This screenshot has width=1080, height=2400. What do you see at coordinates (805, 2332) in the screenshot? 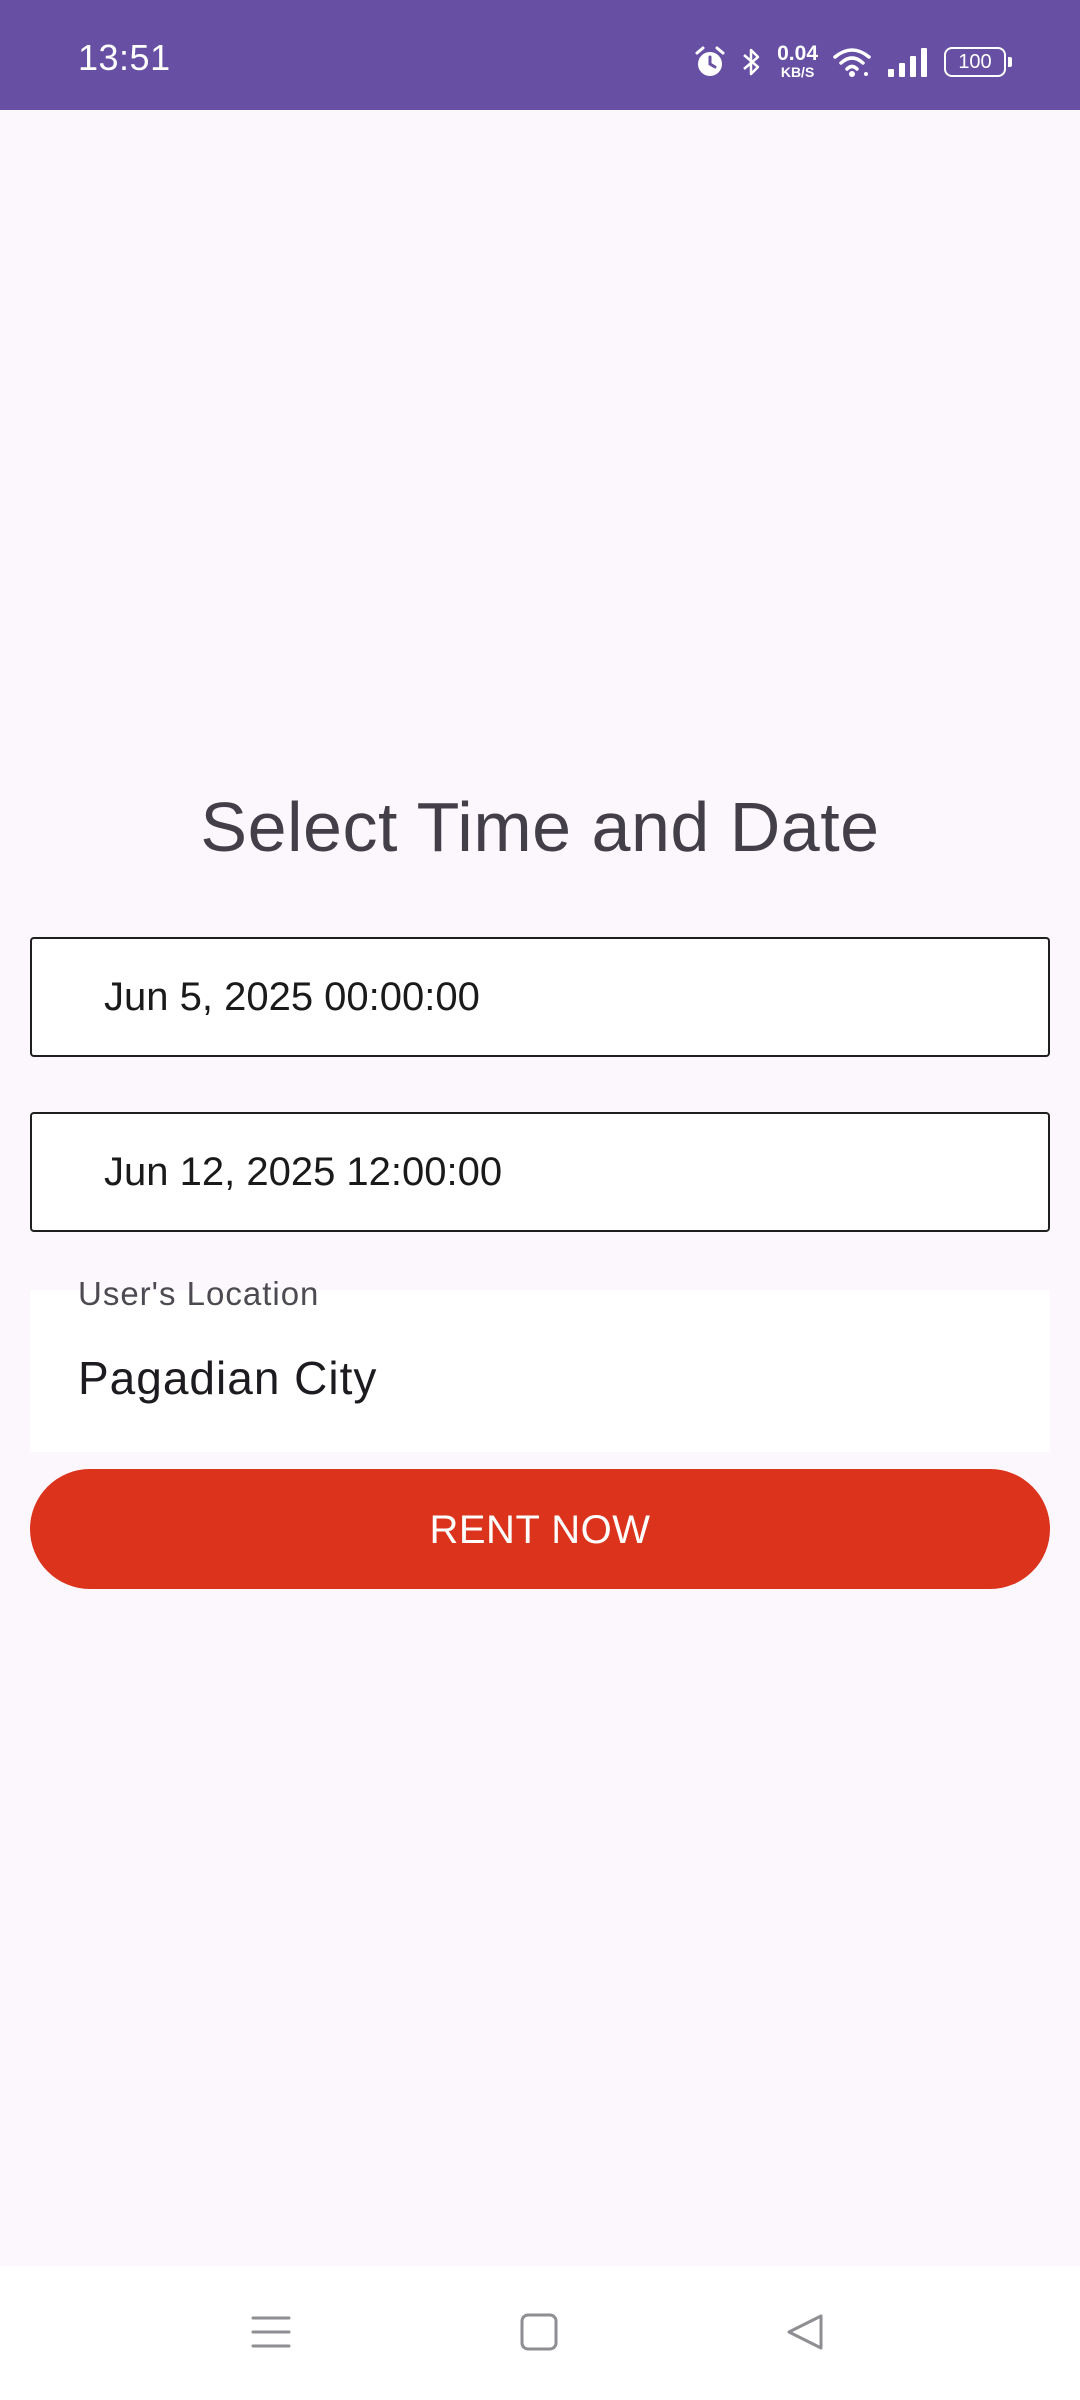
I see `back-icon` at bounding box center [805, 2332].